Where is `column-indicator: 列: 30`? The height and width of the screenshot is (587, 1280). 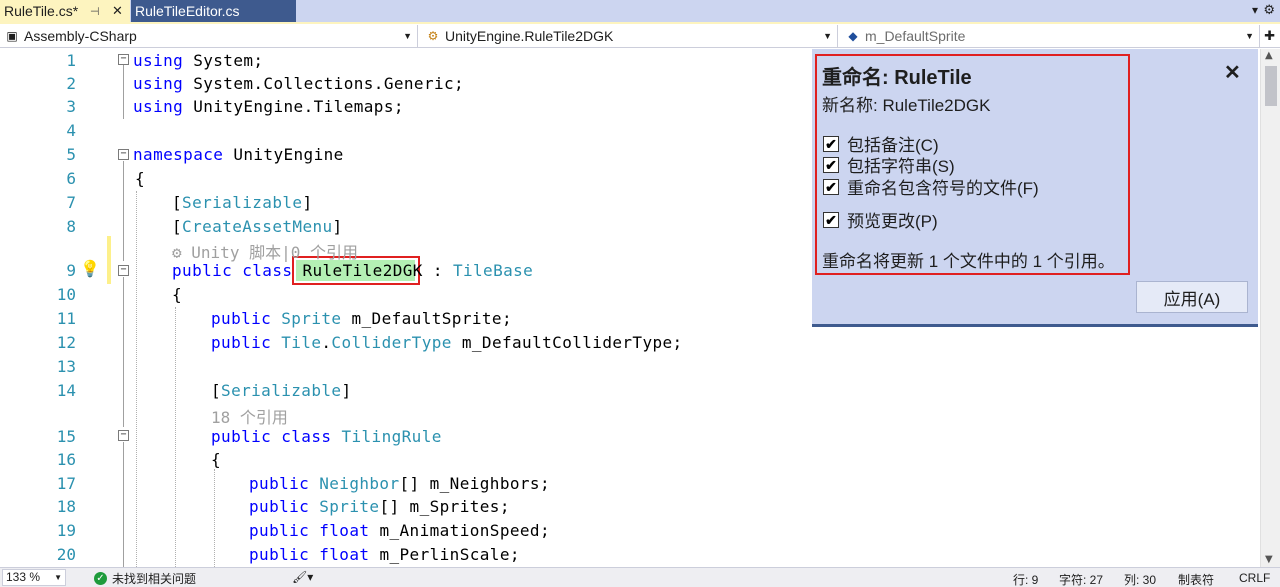 column-indicator: 列: 30 is located at coordinates (1140, 580).